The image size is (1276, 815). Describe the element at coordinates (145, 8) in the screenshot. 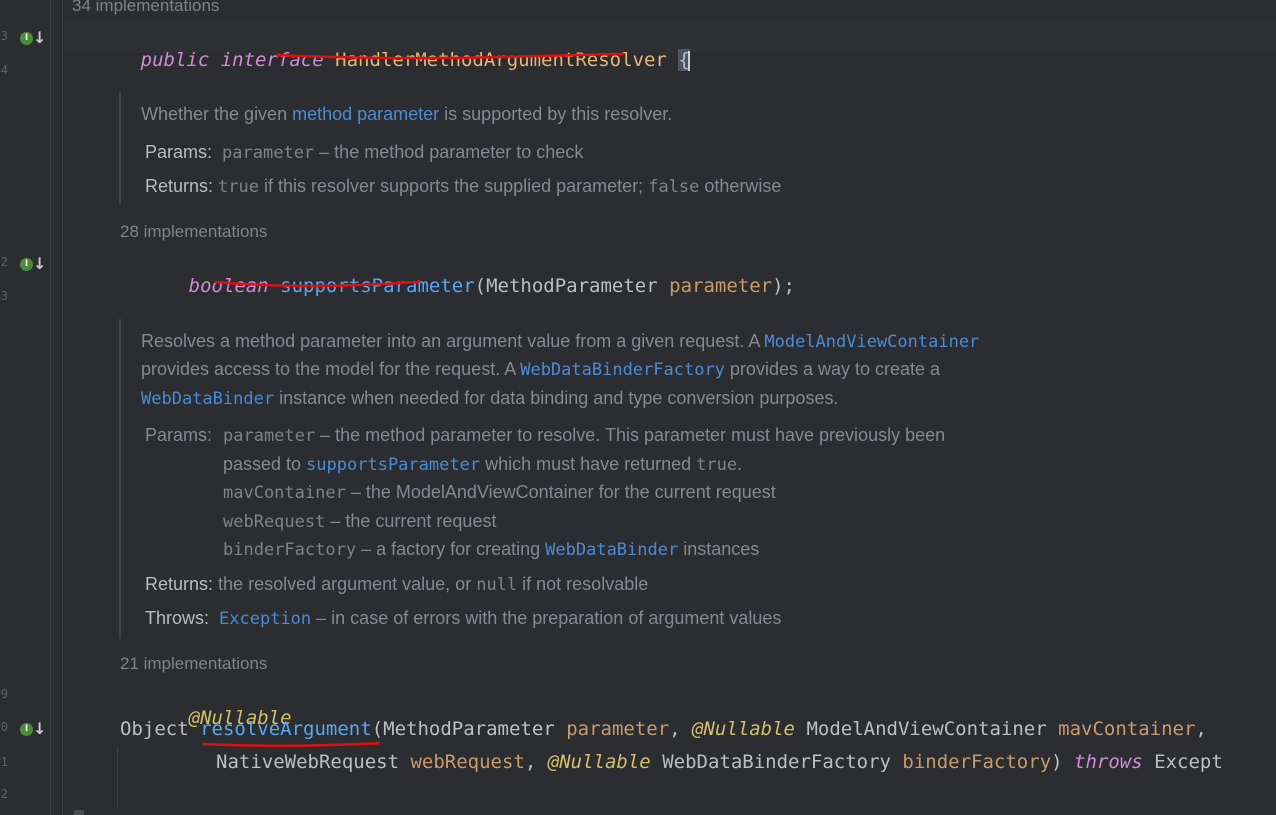

I see `implementations-hint: 34 implementations` at that location.